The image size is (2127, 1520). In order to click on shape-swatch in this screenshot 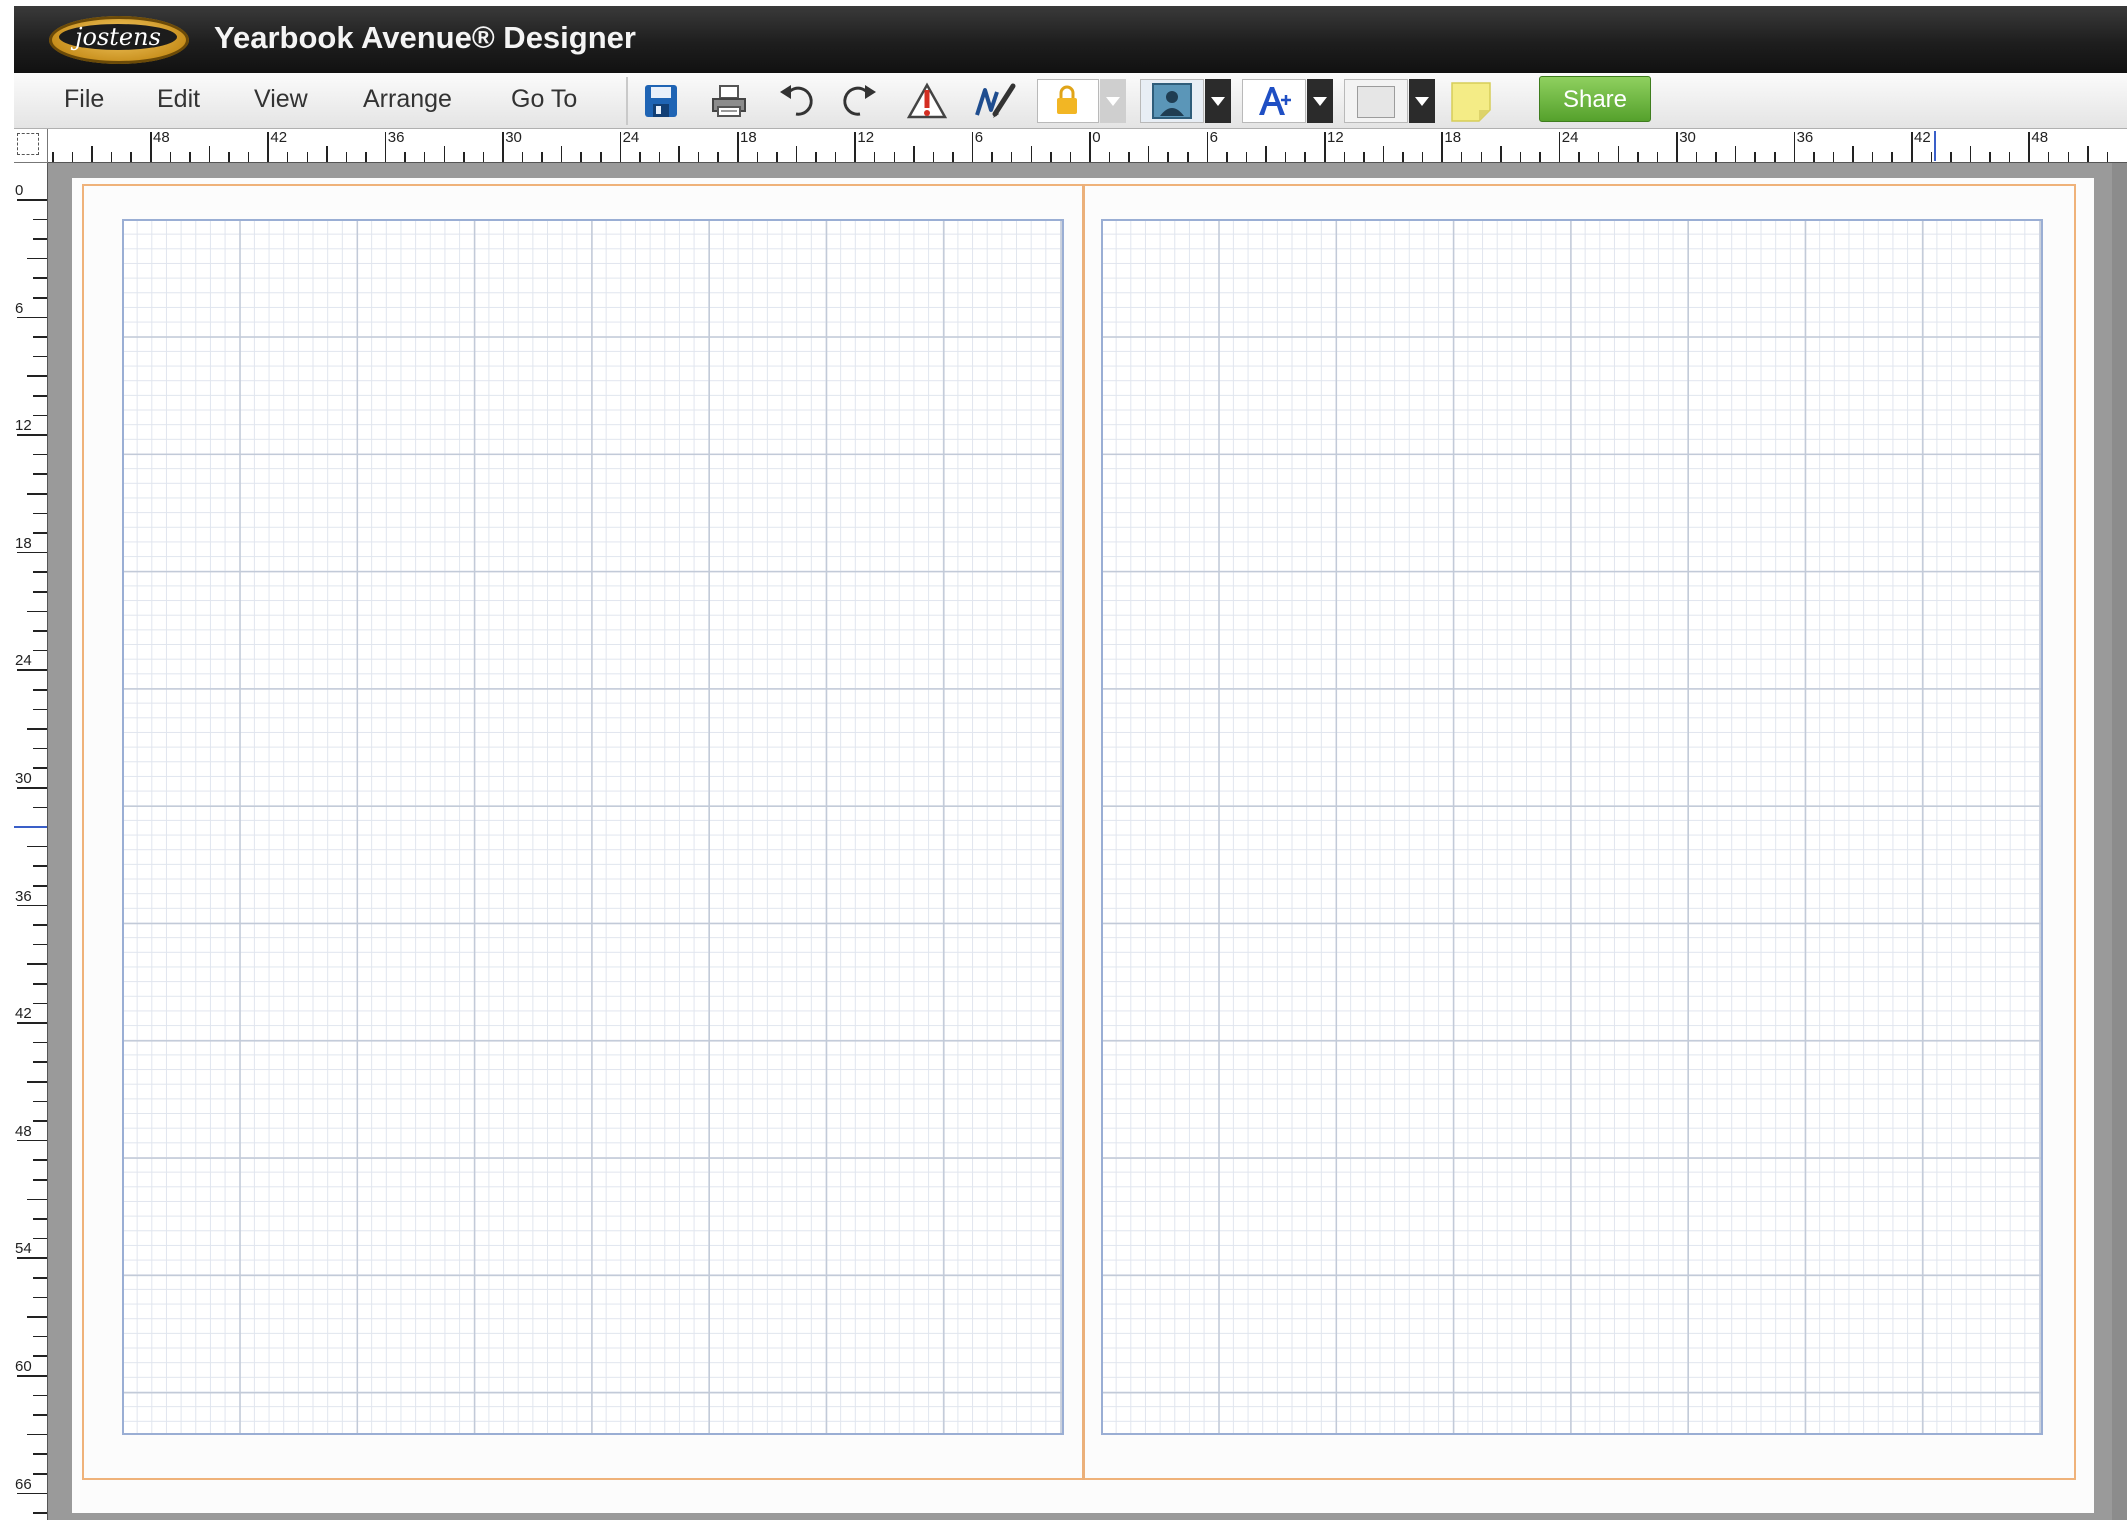, I will do `click(1376, 101)`.